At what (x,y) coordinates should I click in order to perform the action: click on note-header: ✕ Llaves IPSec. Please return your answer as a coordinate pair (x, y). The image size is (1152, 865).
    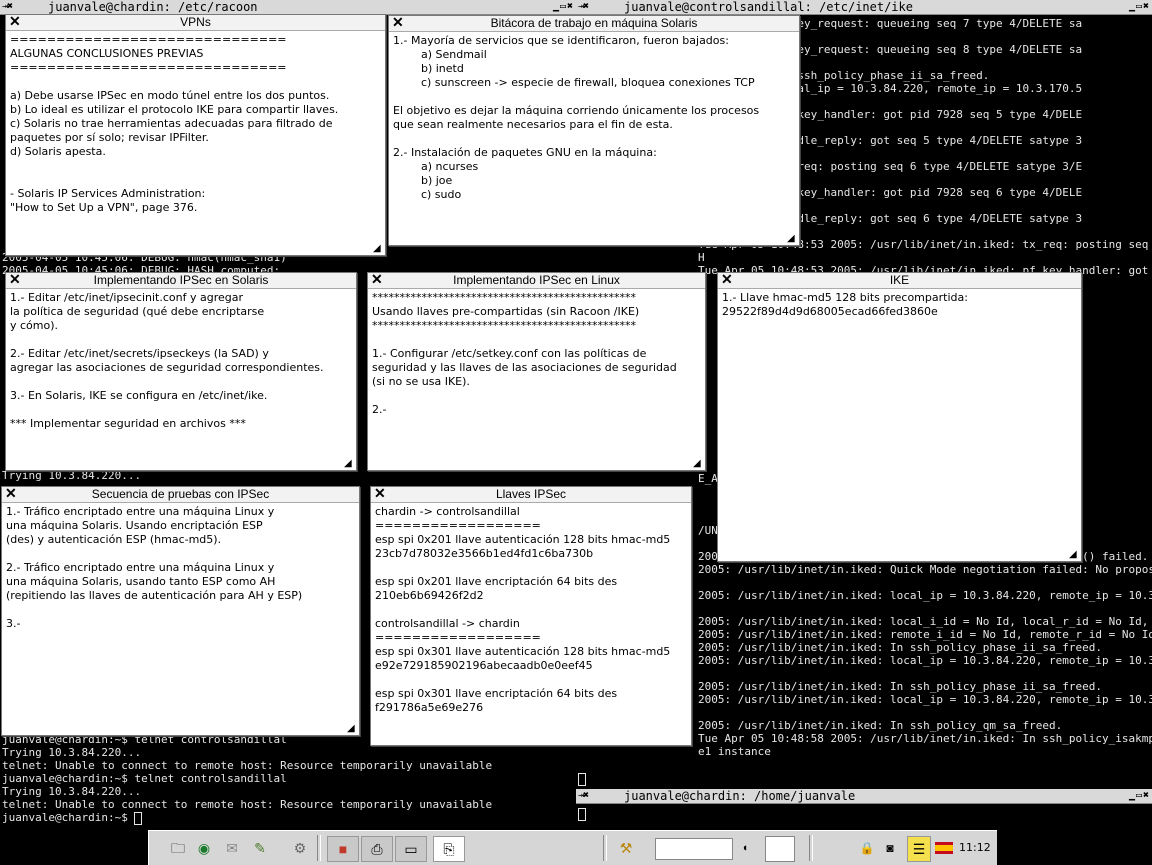
    Looking at the image, I should click on (531, 495).